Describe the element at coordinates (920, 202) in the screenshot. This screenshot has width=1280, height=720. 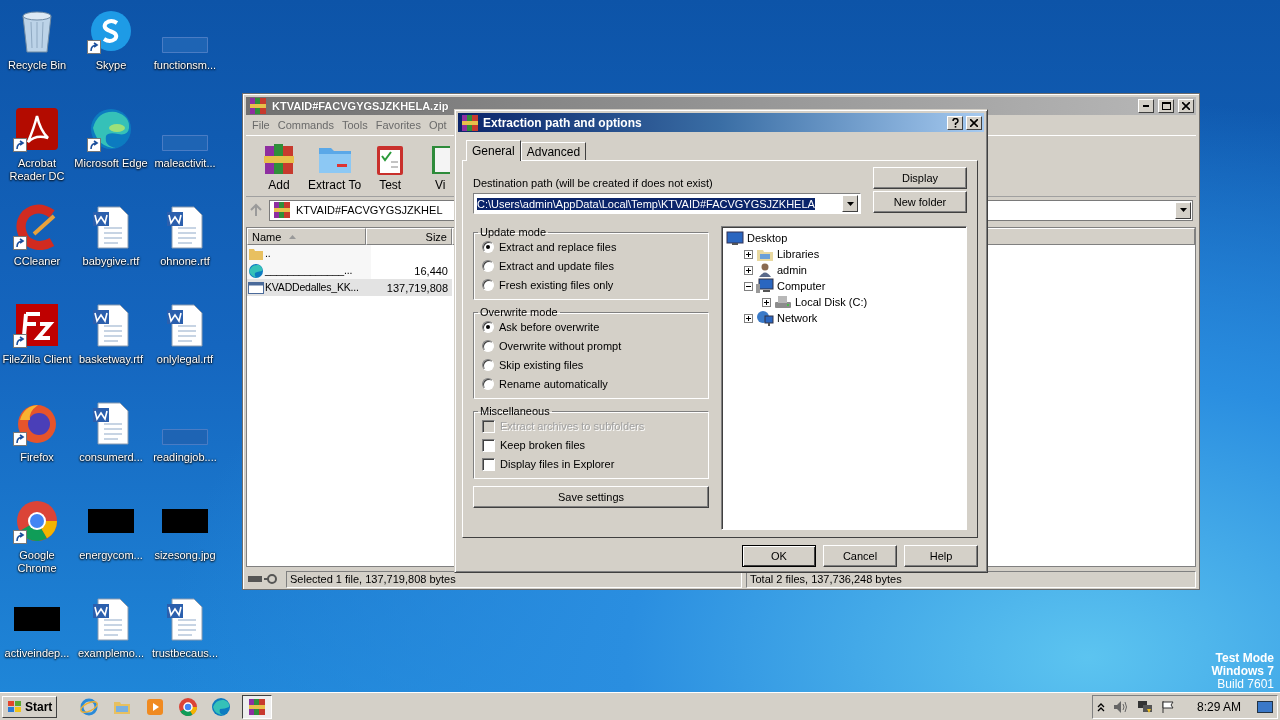
I see `dialog-button: New folder` at that location.